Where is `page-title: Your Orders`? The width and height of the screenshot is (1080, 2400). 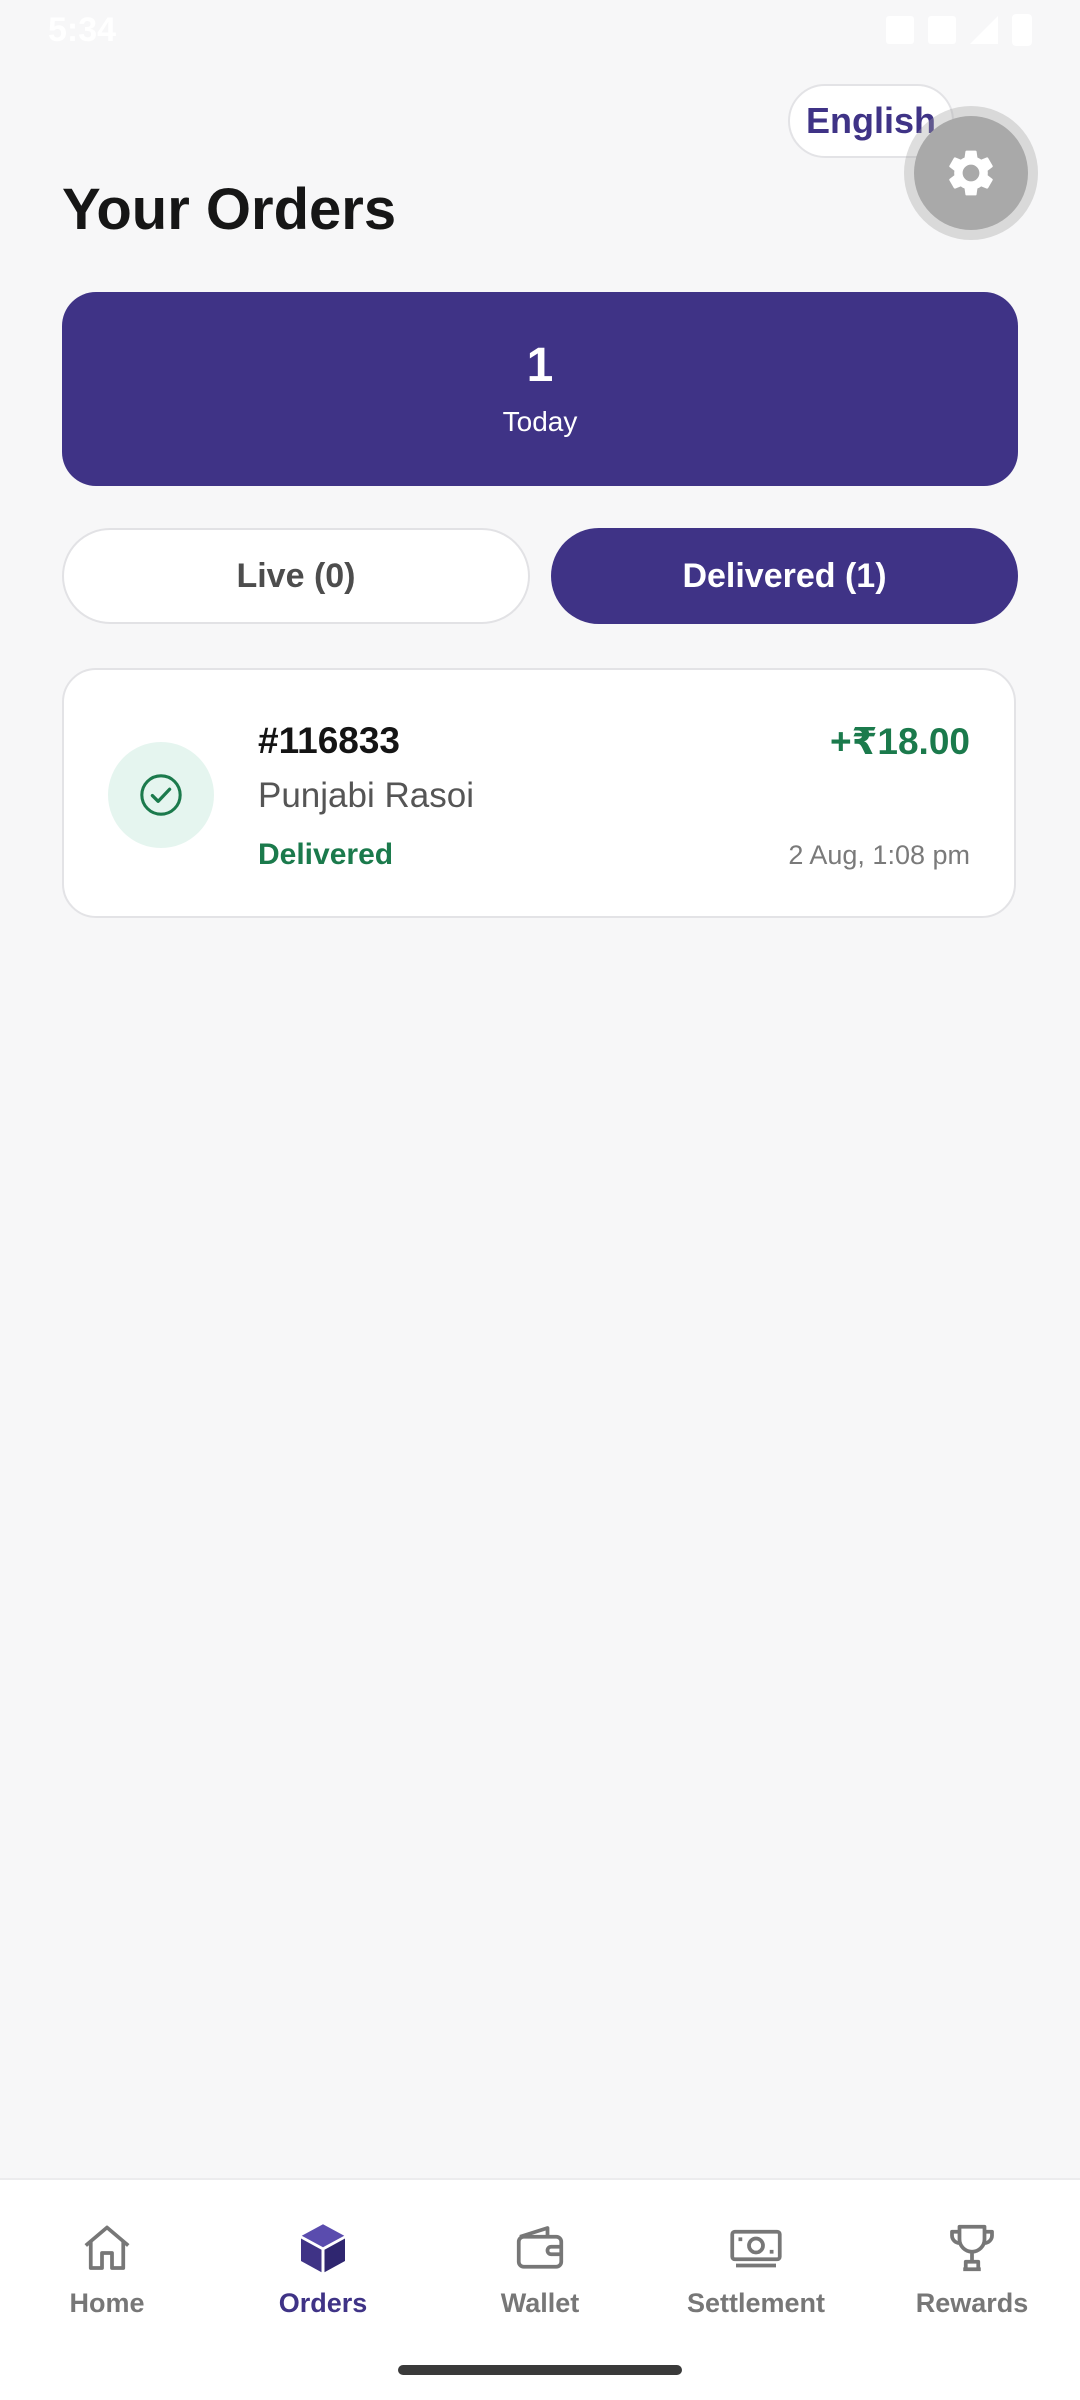 page-title: Your Orders is located at coordinates (229, 209).